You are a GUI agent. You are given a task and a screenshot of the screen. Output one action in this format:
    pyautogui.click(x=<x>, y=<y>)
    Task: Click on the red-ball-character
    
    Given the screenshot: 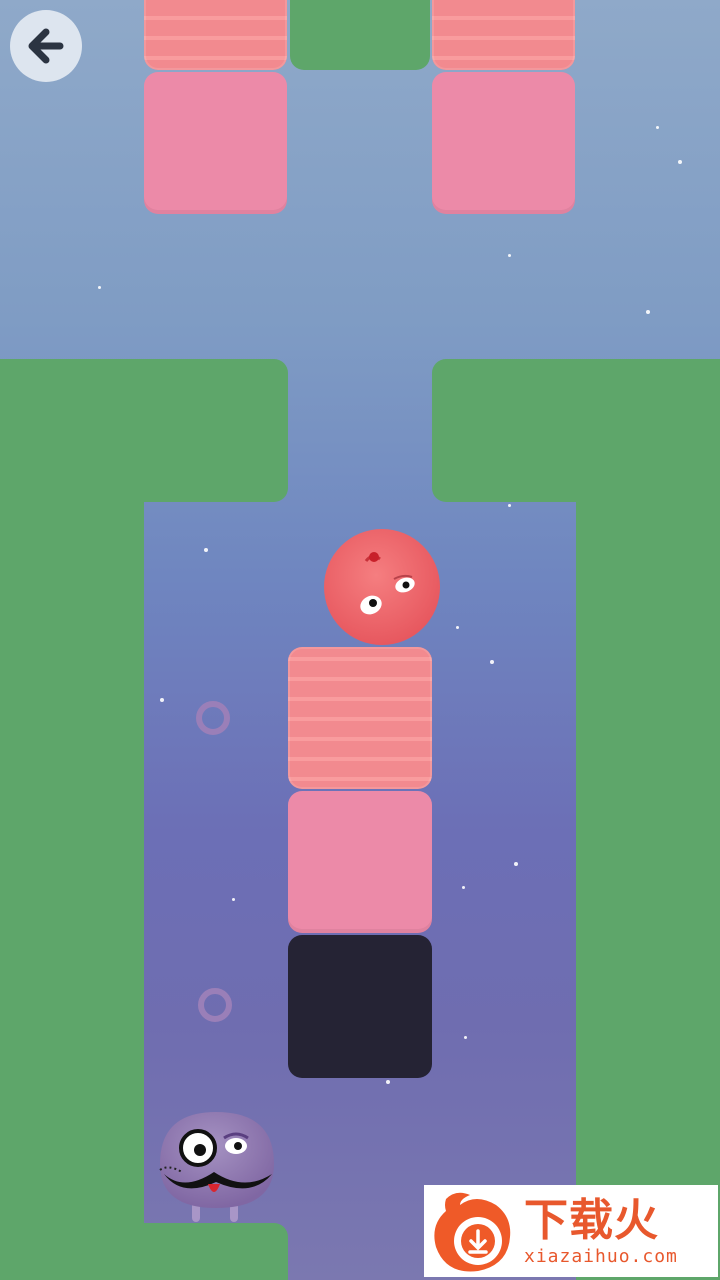 What is the action you would take?
    pyautogui.click(x=382, y=587)
    